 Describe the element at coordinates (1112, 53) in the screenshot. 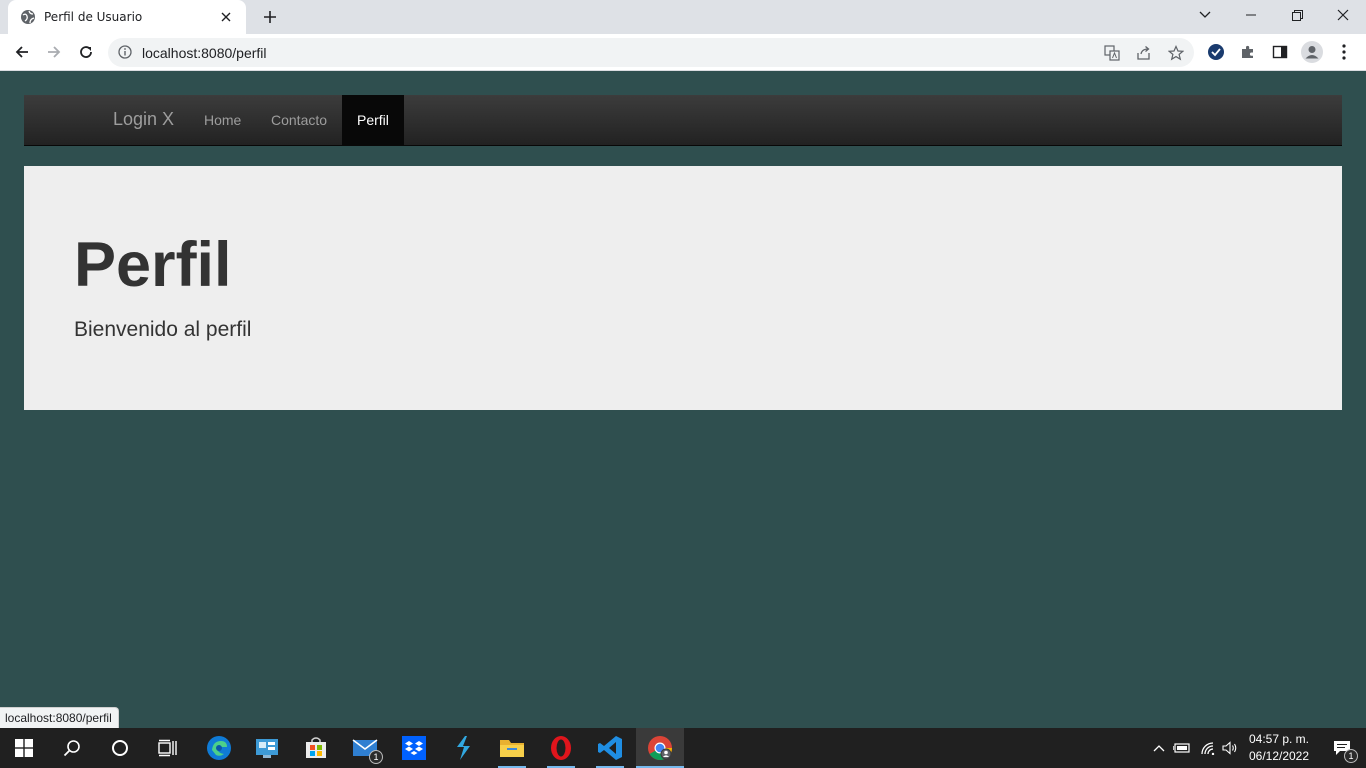

I see `translate-icon` at that location.